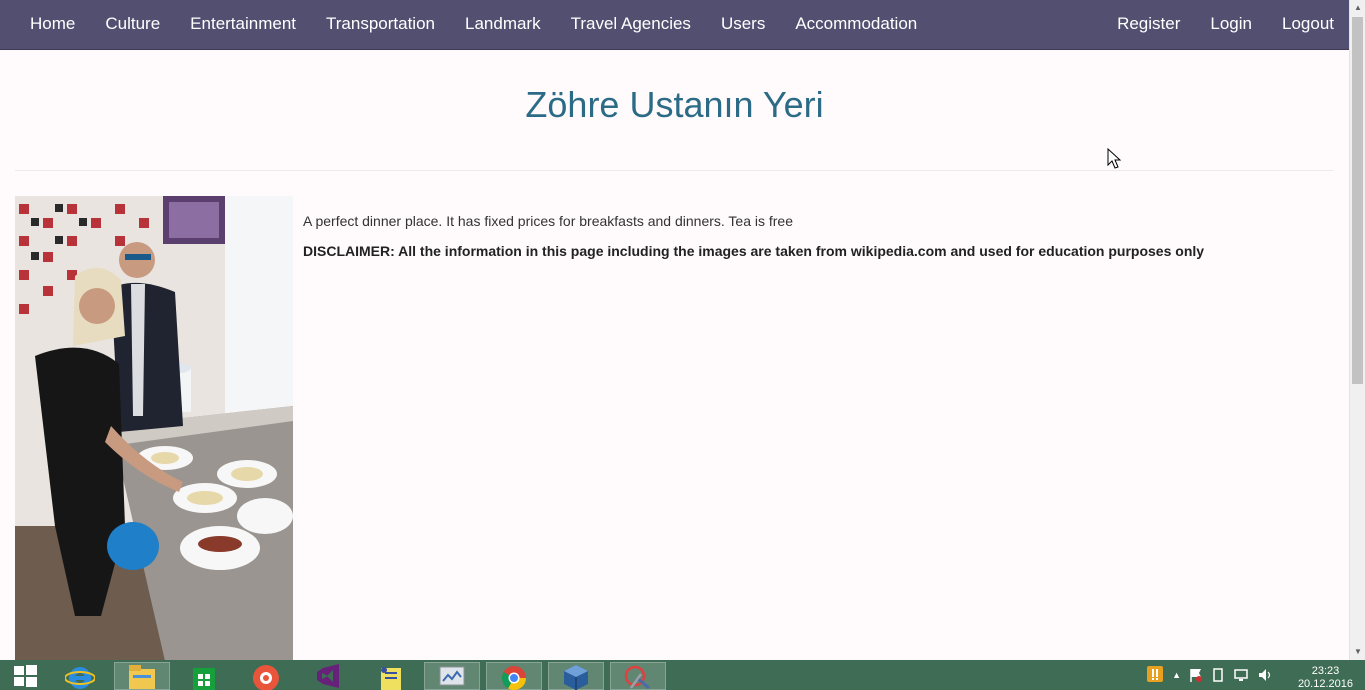  I want to click on virtualbox-icon, so click(576, 676).